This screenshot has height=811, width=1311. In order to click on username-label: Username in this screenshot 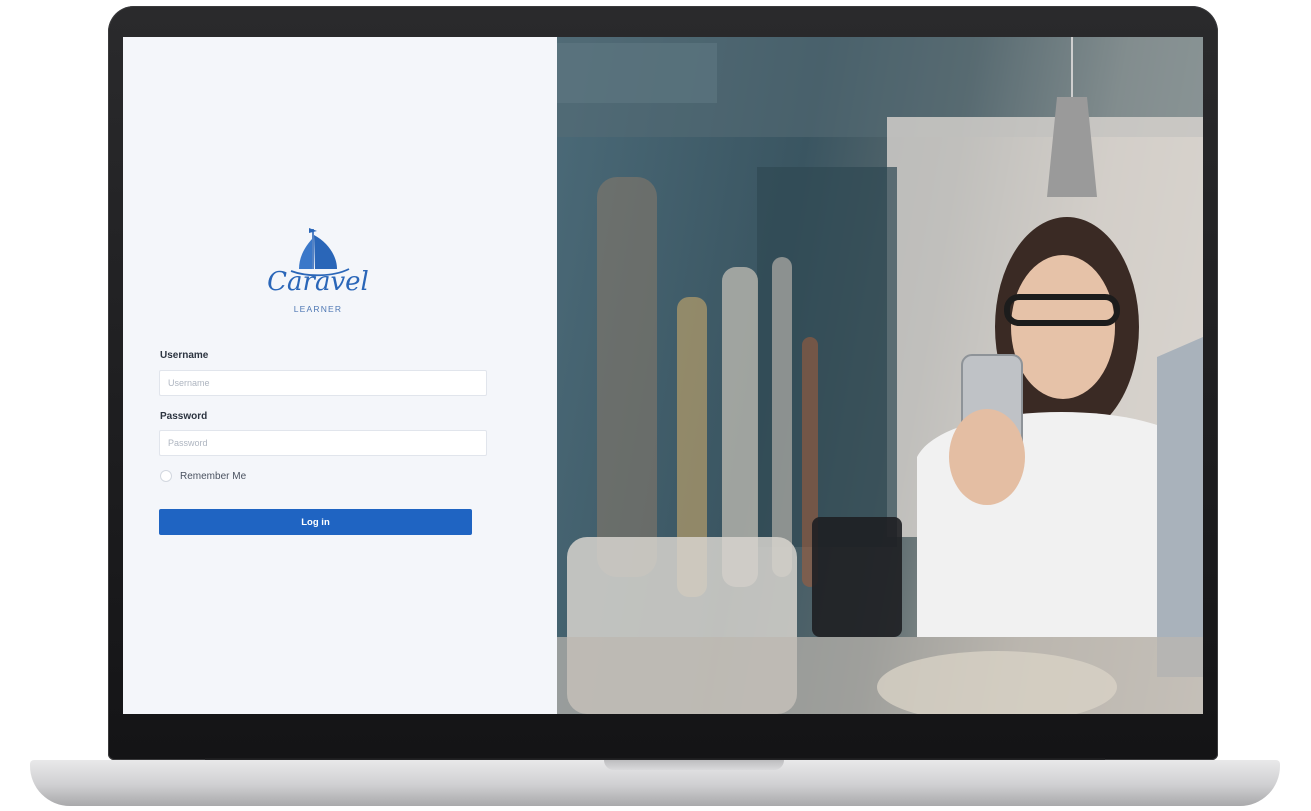, I will do `click(184, 355)`.